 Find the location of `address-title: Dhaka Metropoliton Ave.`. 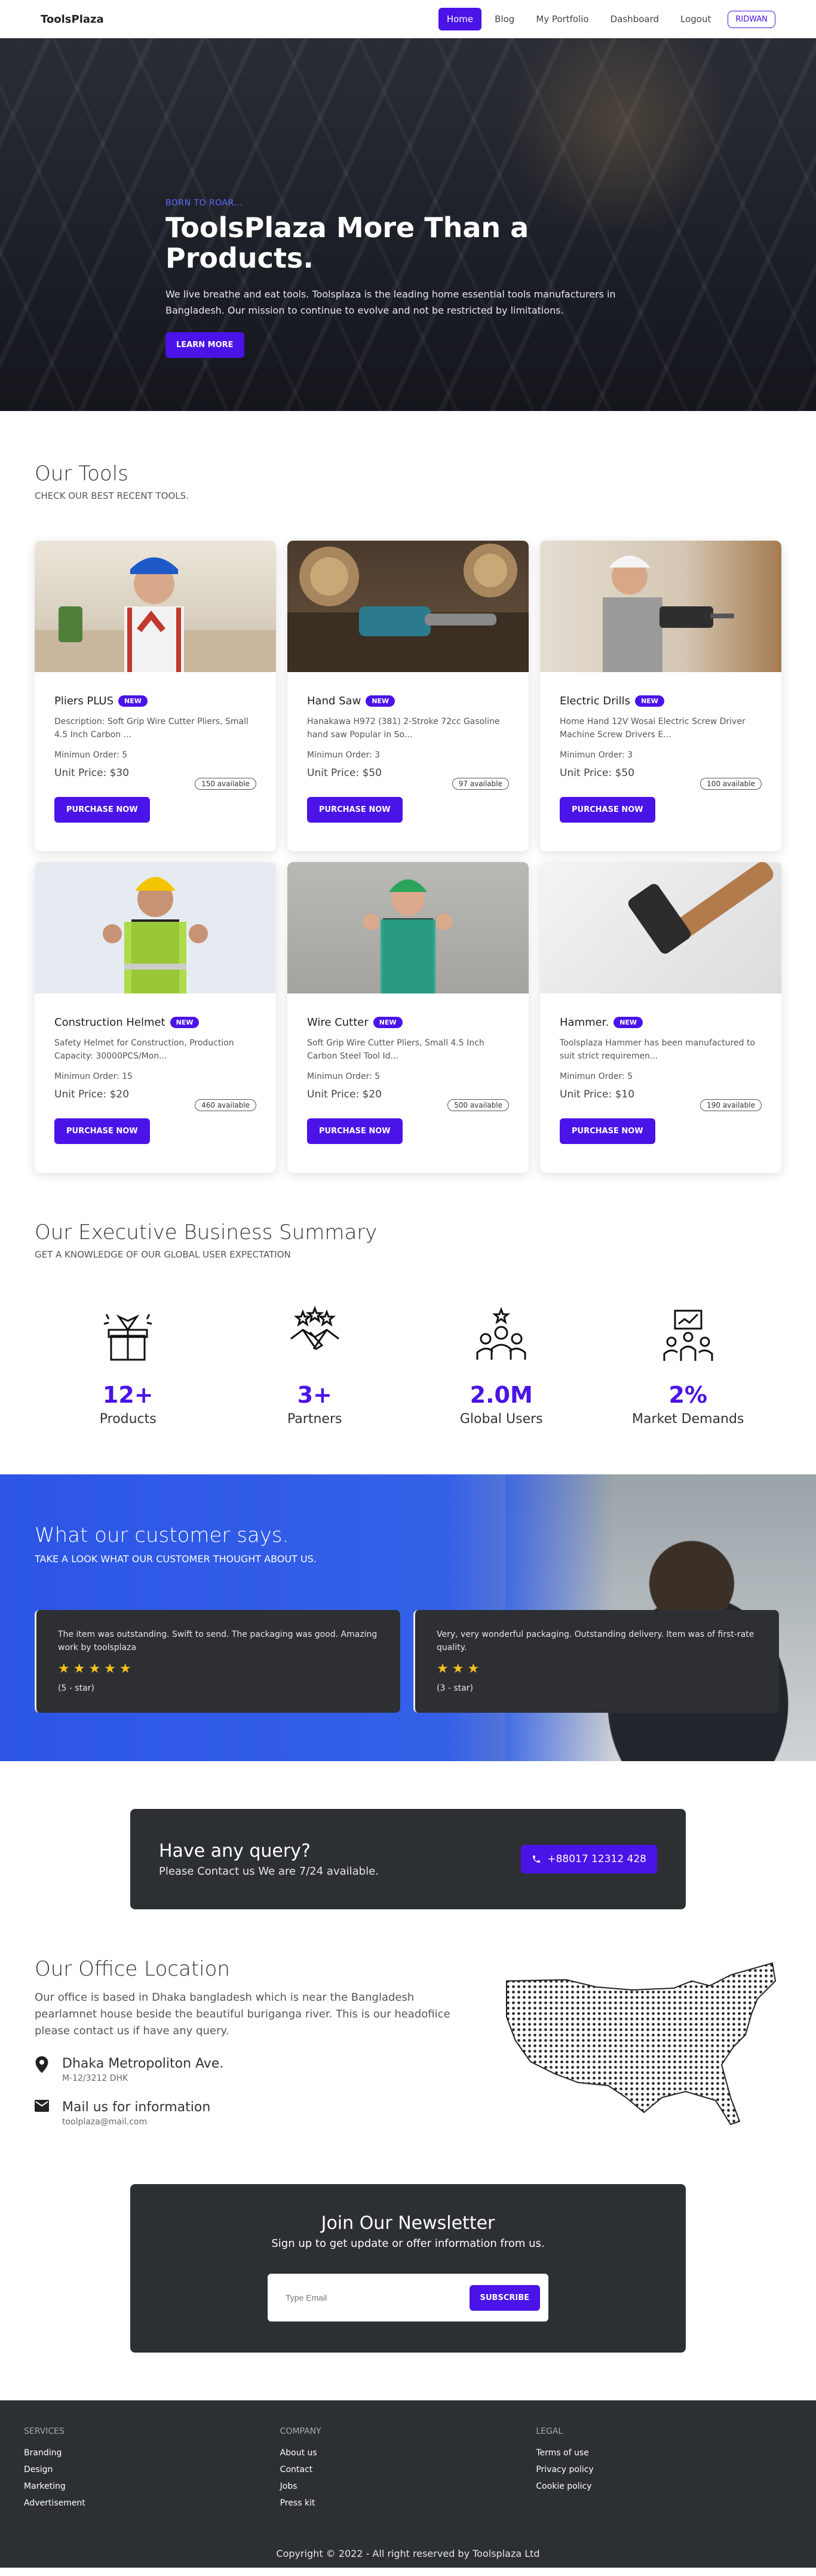

address-title: Dhaka Metropoliton Ave. is located at coordinates (143, 2063).